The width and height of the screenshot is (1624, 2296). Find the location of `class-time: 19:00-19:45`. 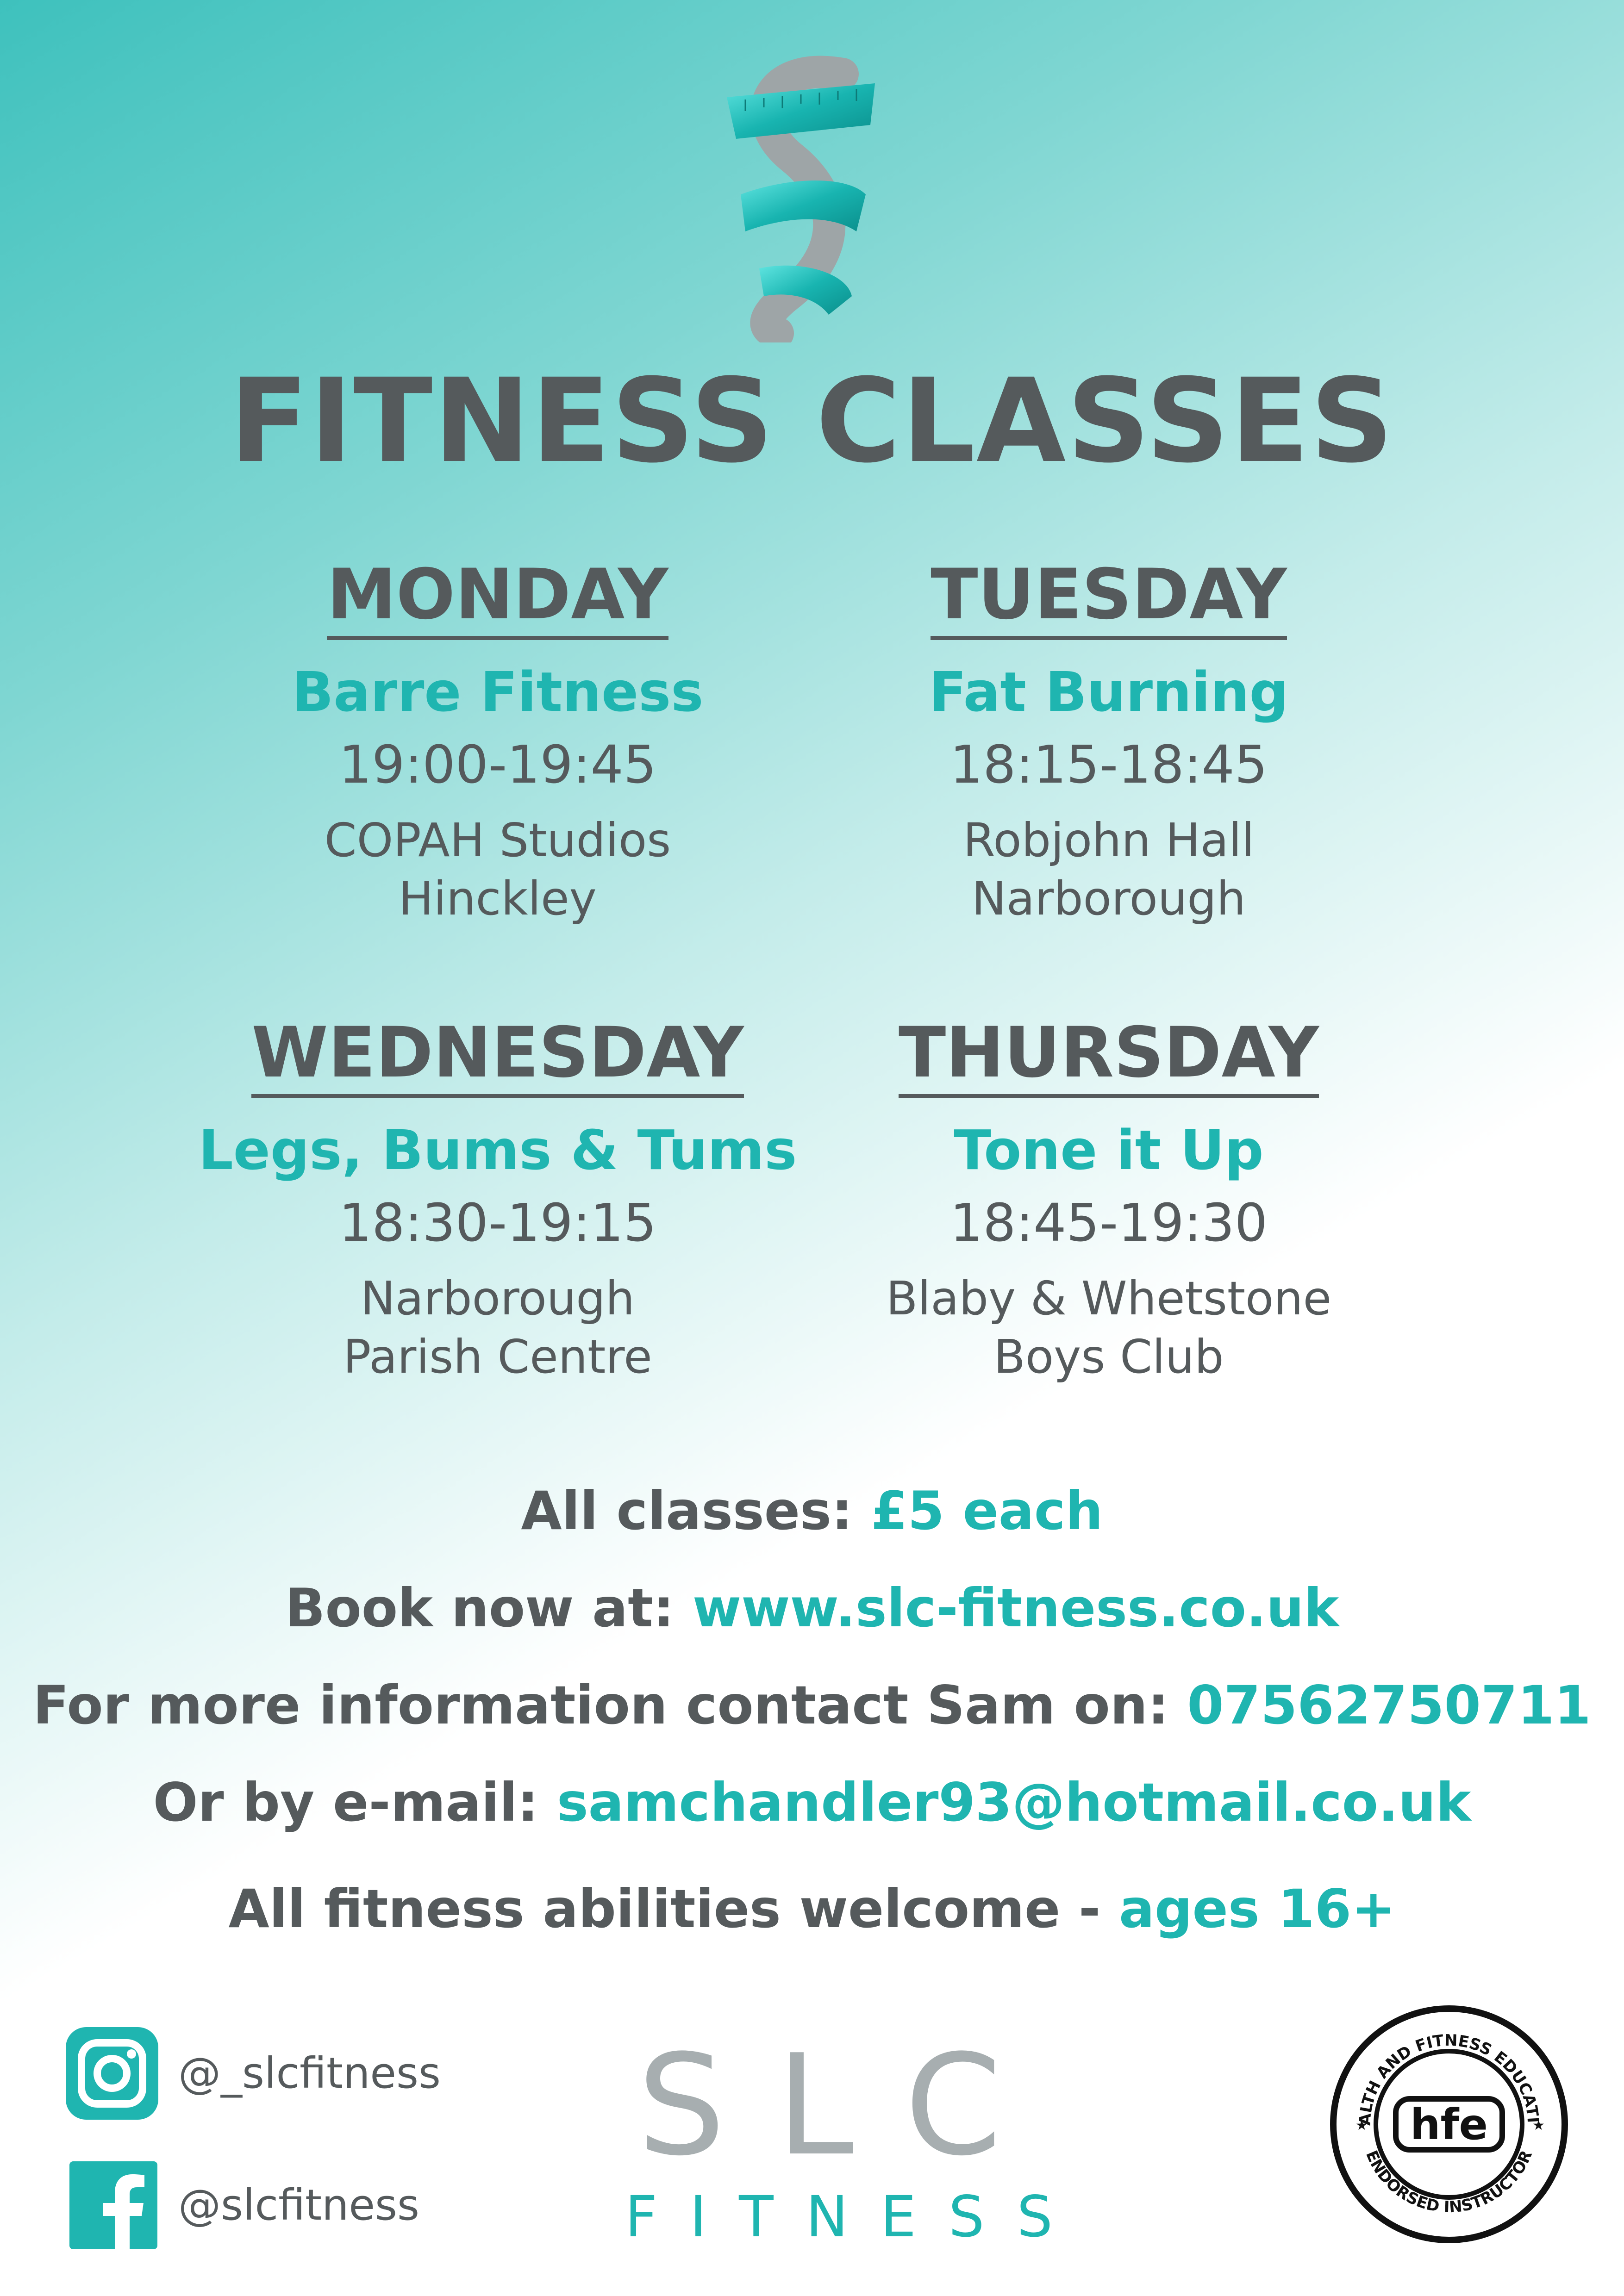

class-time: 19:00-19:45 is located at coordinates (497, 765).